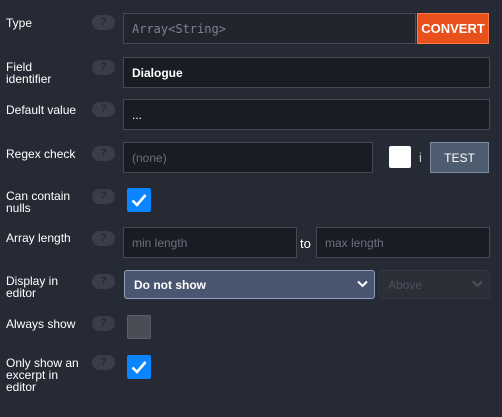 The image size is (502, 417). What do you see at coordinates (157, 72) in the screenshot?
I see `field-identifier-value: Dialogue` at bounding box center [157, 72].